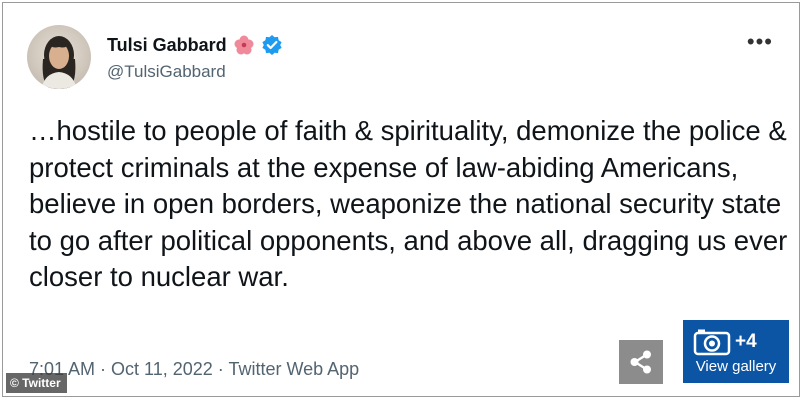 The width and height of the screenshot is (804, 401). What do you see at coordinates (712, 342) in the screenshot?
I see `camera-icon` at bounding box center [712, 342].